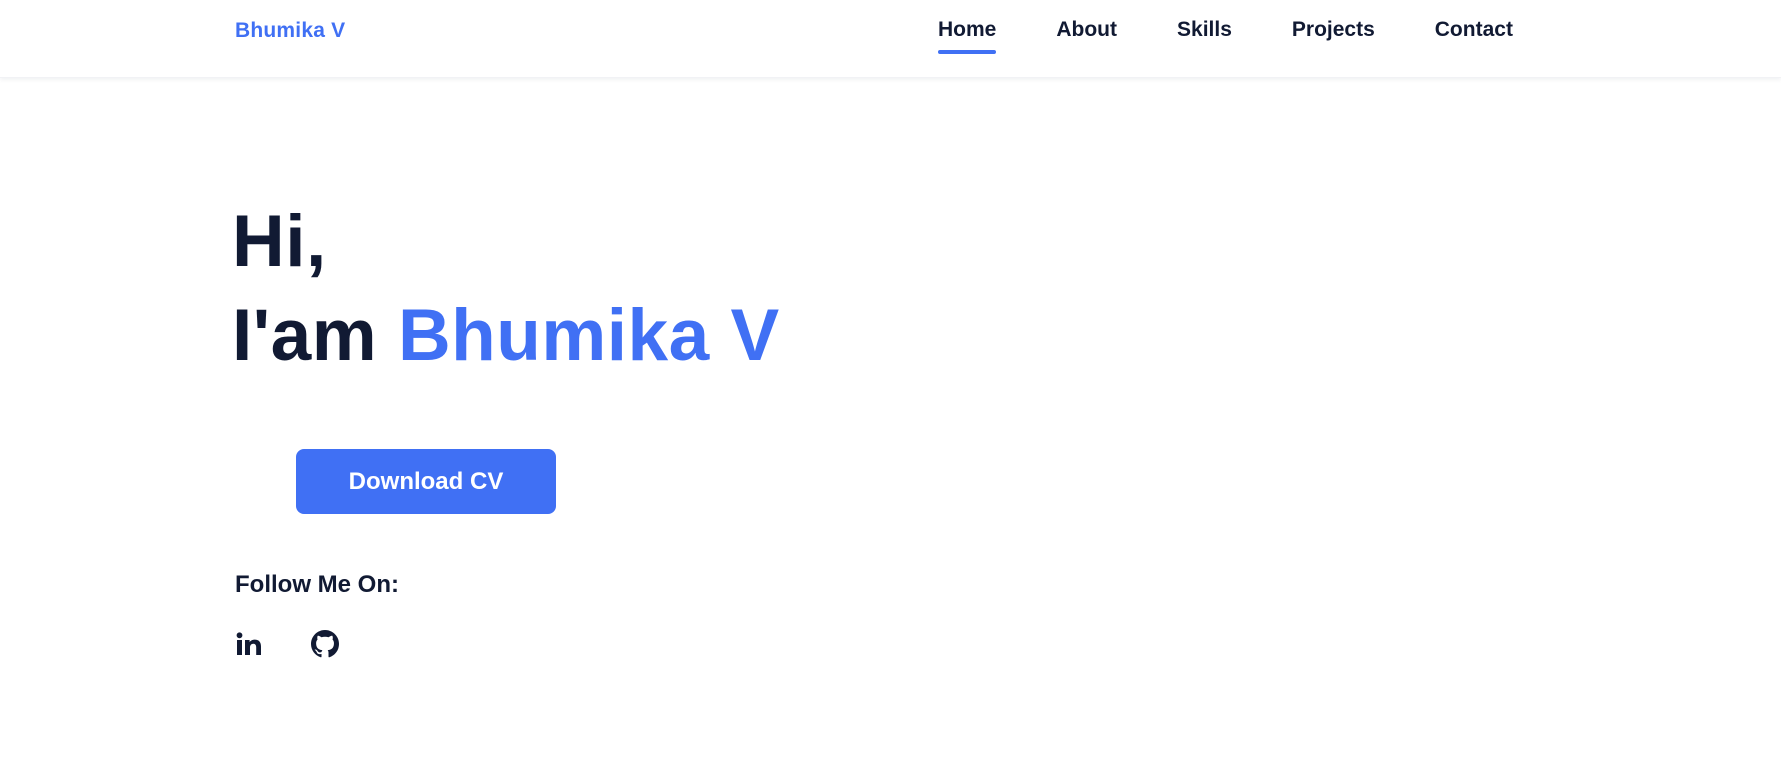 The height and width of the screenshot is (777, 1781). What do you see at coordinates (1086, 35) in the screenshot?
I see `nav-item-about: About` at bounding box center [1086, 35].